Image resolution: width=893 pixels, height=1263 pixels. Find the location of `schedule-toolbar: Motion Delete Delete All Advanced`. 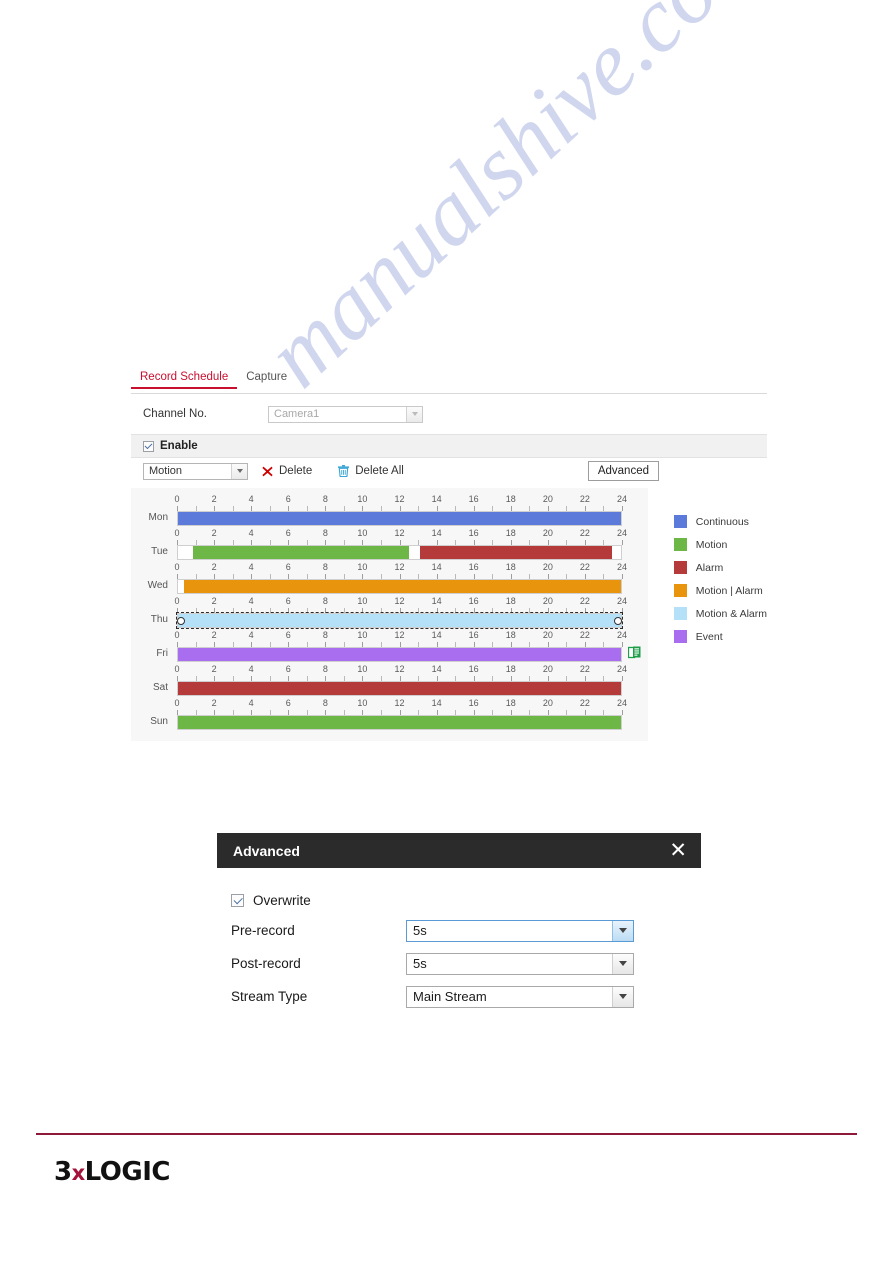

schedule-toolbar: Motion Delete Delete All Advanced is located at coordinates (449, 471).